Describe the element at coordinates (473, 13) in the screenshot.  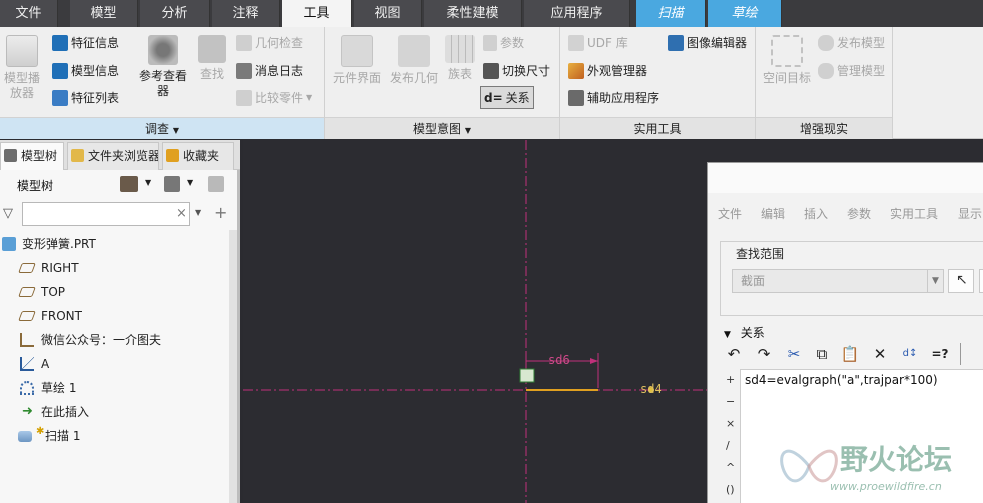
I see `tab-flexible-modeling: 柔性建模` at that location.